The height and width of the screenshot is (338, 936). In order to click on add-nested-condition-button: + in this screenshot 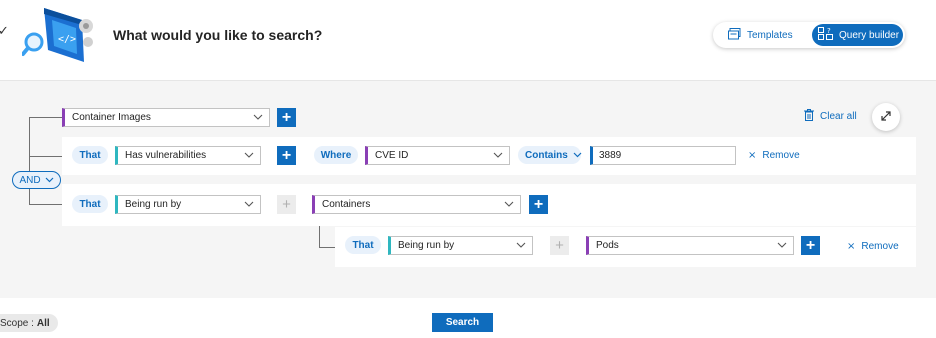, I will do `click(286, 155)`.